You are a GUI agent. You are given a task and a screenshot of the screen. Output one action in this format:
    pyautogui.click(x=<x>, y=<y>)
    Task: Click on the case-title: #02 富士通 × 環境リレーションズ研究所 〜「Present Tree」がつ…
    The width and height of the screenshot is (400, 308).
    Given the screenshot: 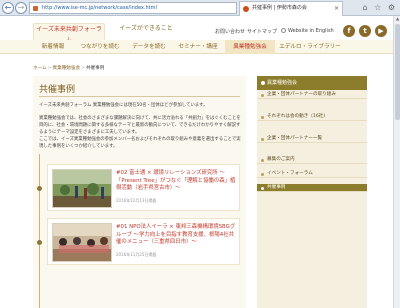 What is the action you would take?
    pyautogui.click(x=176, y=181)
    